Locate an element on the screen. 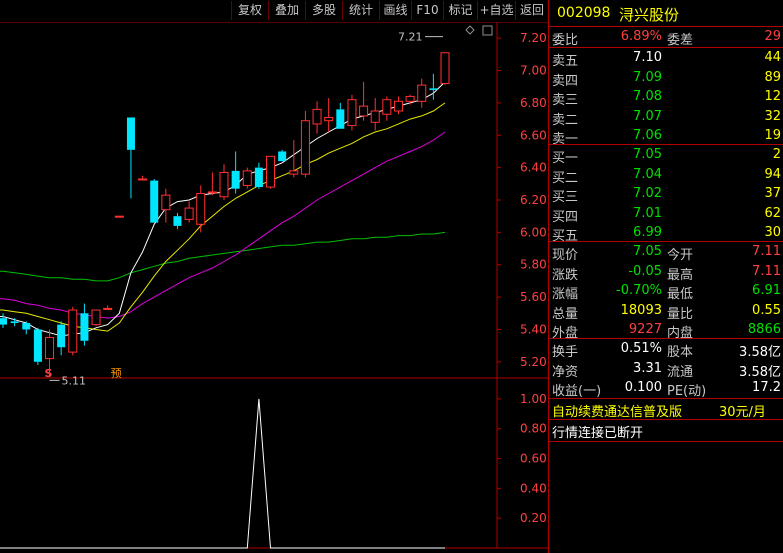  promo-row: 自动续费通达信普及版 30元/月 is located at coordinates (666, 409).